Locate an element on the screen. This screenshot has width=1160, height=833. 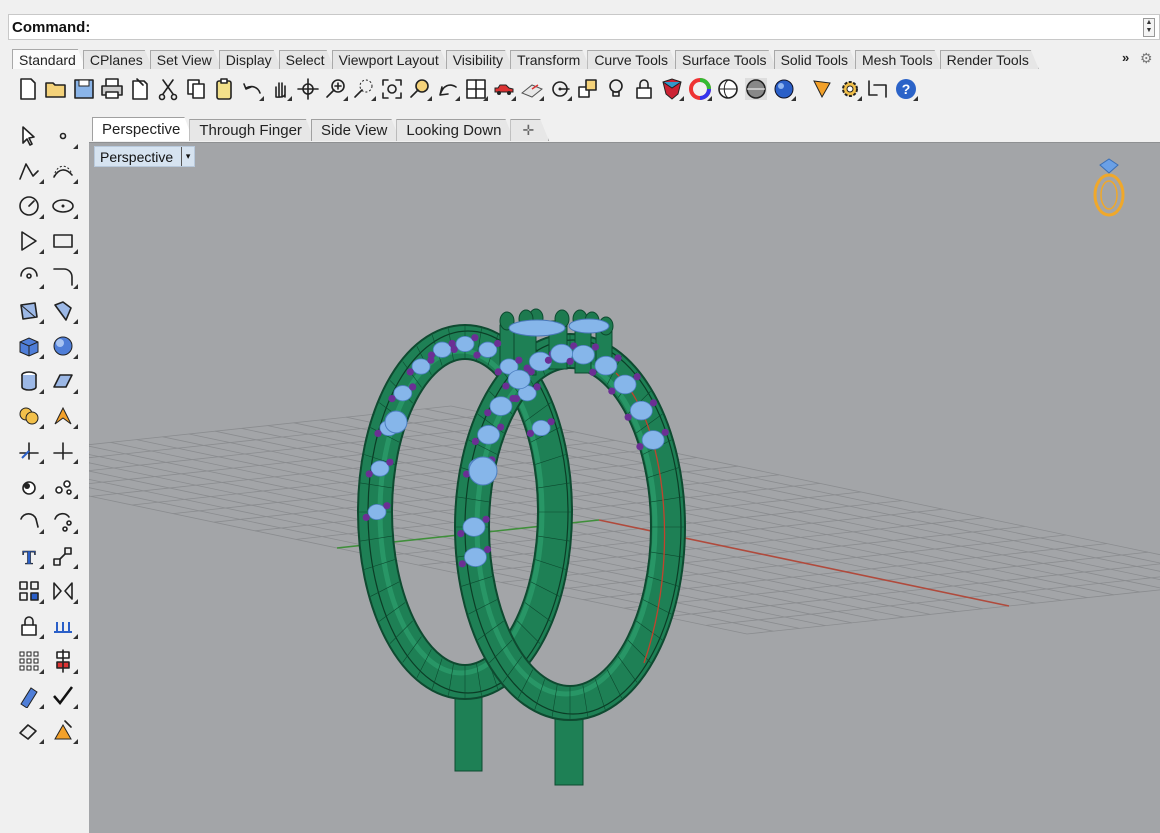
circle-icon is located at coordinates (29, 206).